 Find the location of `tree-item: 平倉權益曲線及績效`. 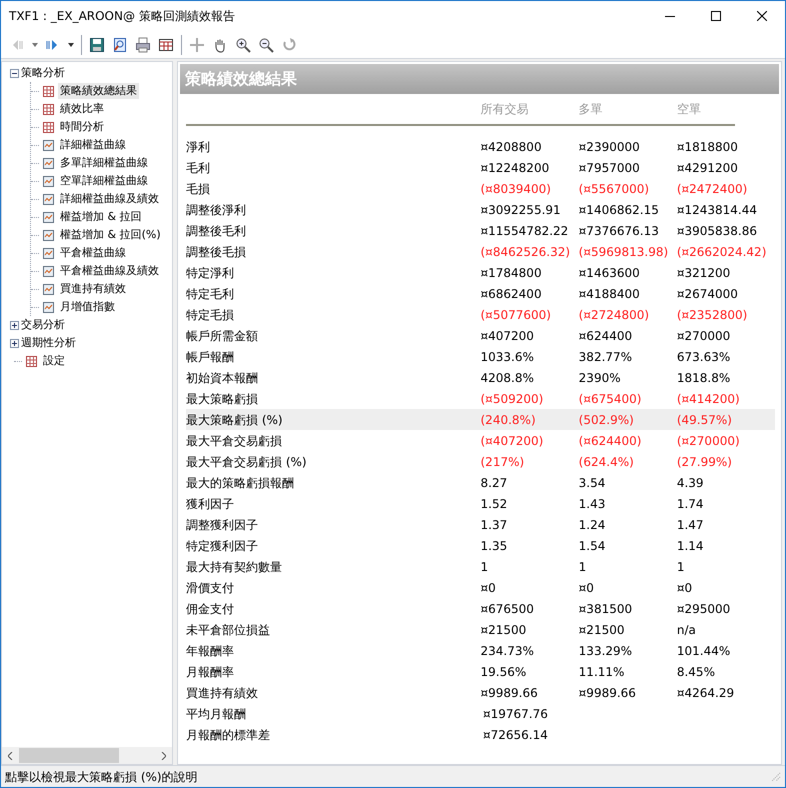

tree-item: 平倉權益曲線及績效 is located at coordinates (109, 271).